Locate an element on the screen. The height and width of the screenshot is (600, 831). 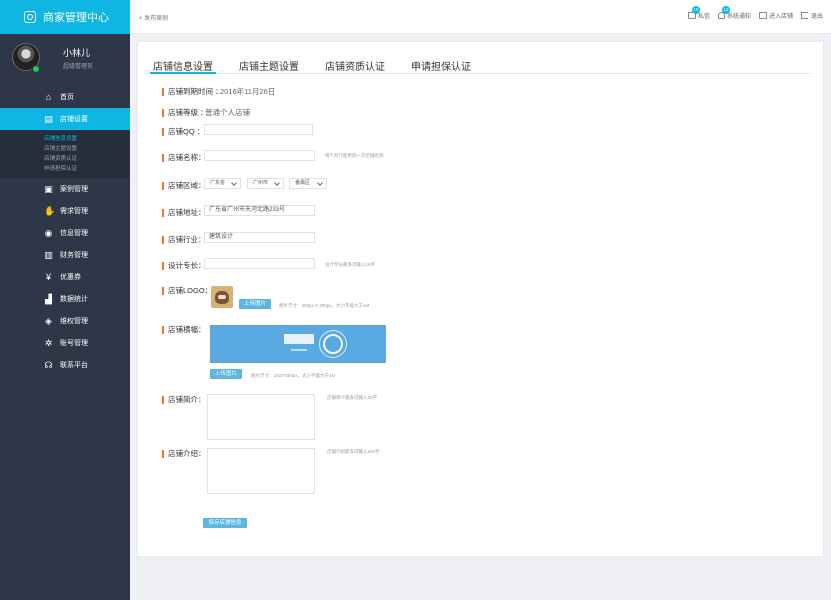
submenu-item-guarantee: 申请担保认证 is located at coordinates (65, 169).